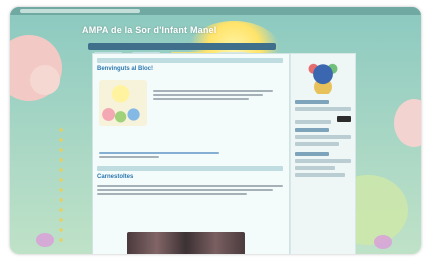  Describe the element at coordinates (190, 181) in the screenshot. I see `blog-post: Carnestoltes` at that location.